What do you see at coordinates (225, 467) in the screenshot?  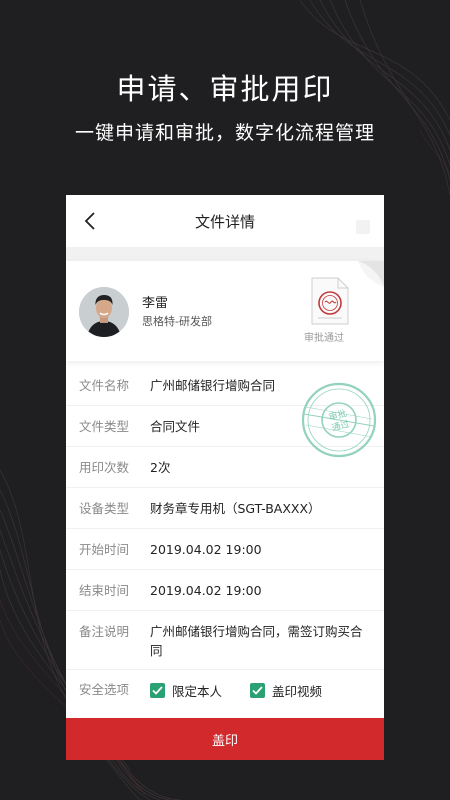 I see `field-row-stamp-count: 用印次数 2次` at bounding box center [225, 467].